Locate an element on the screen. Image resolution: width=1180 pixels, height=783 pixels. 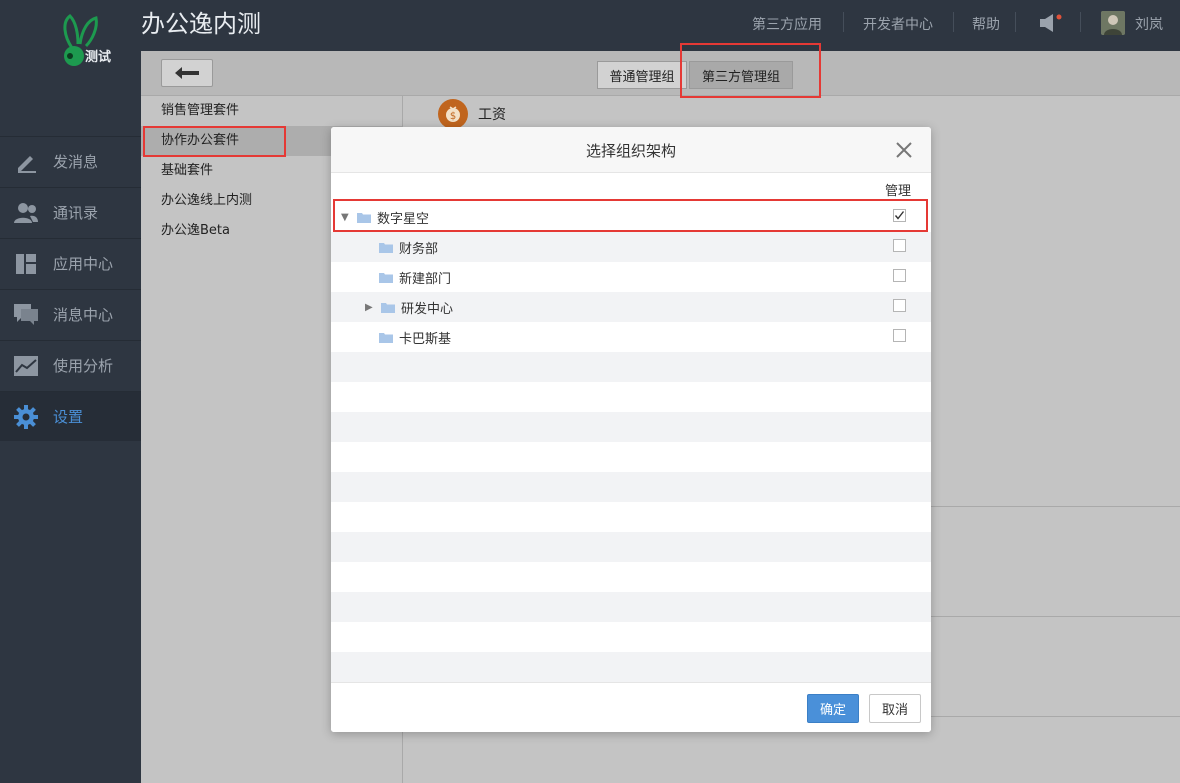
sidebar-item-label: 设置 is located at coordinates (68, 417).